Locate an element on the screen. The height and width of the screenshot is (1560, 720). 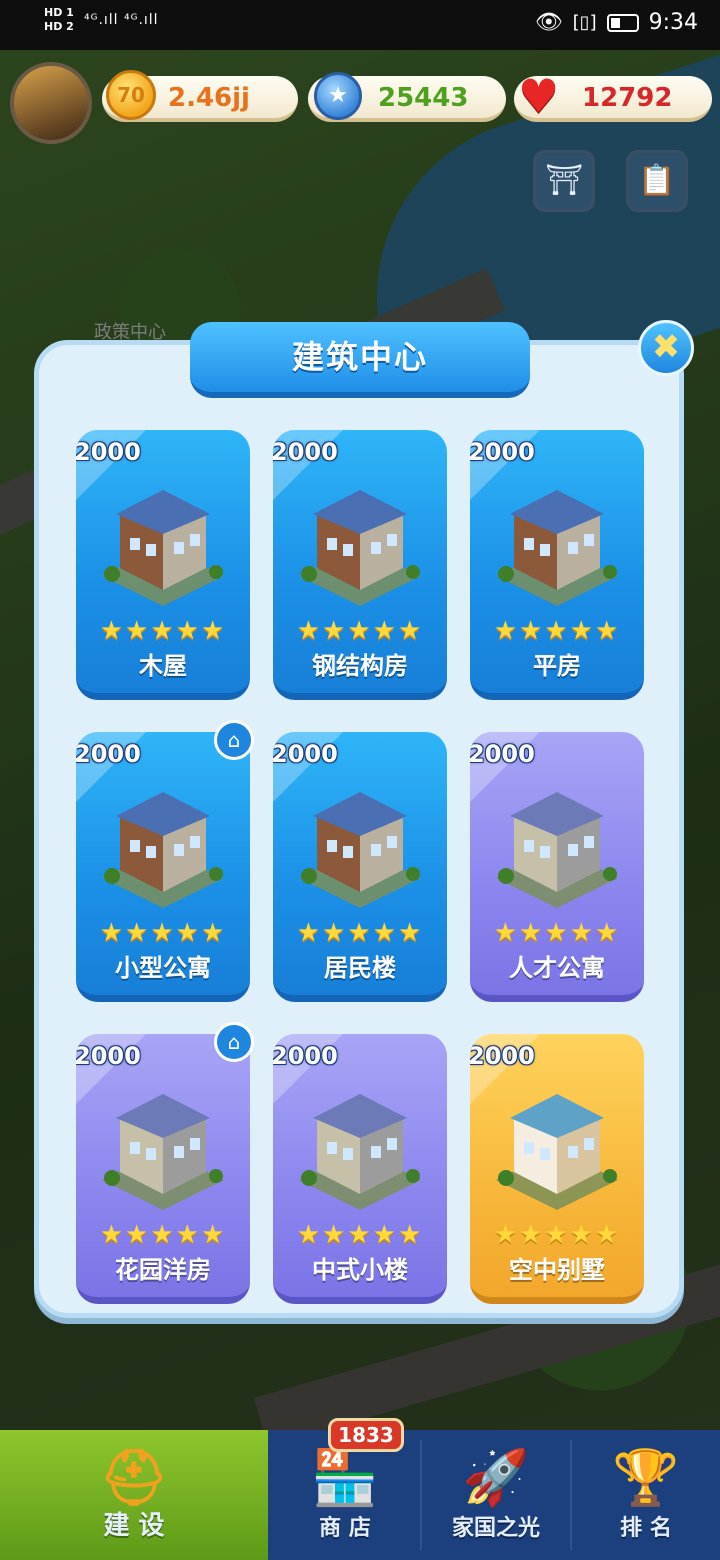
gold-counter: 70 2.46jj is located at coordinates (200, 96).